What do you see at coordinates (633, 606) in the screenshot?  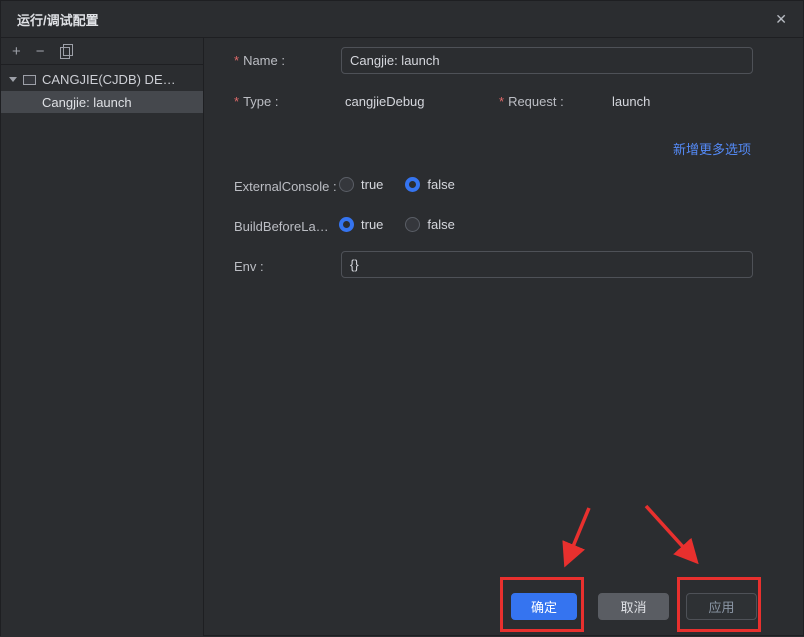 I see `cancel-button: 取消` at bounding box center [633, 606].